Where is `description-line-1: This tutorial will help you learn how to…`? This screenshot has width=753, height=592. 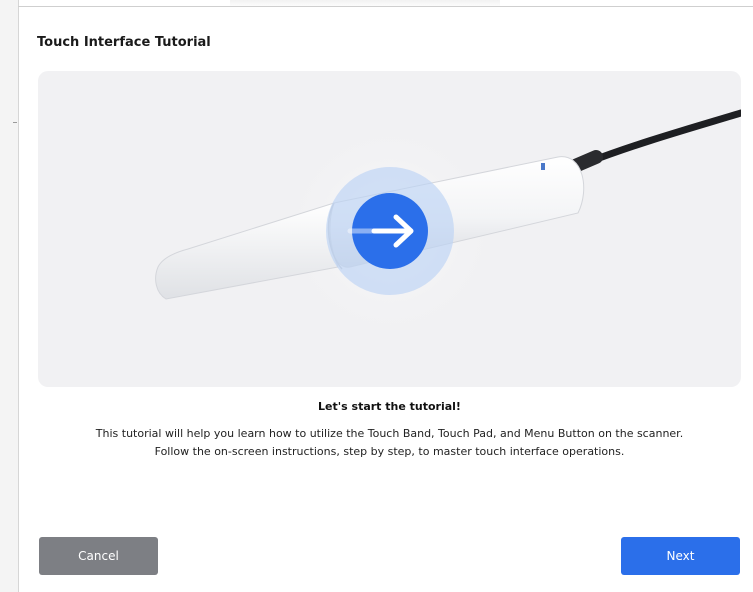
description-line-1: This tutorial will help you learn how to… is located at coordinates (389, 433).